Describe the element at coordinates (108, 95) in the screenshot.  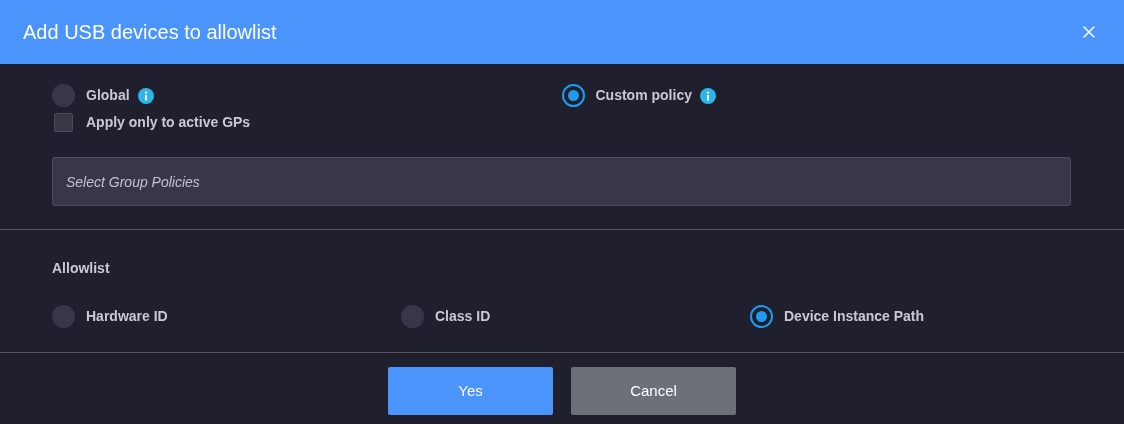
I see `radio-label: Global` at that location.